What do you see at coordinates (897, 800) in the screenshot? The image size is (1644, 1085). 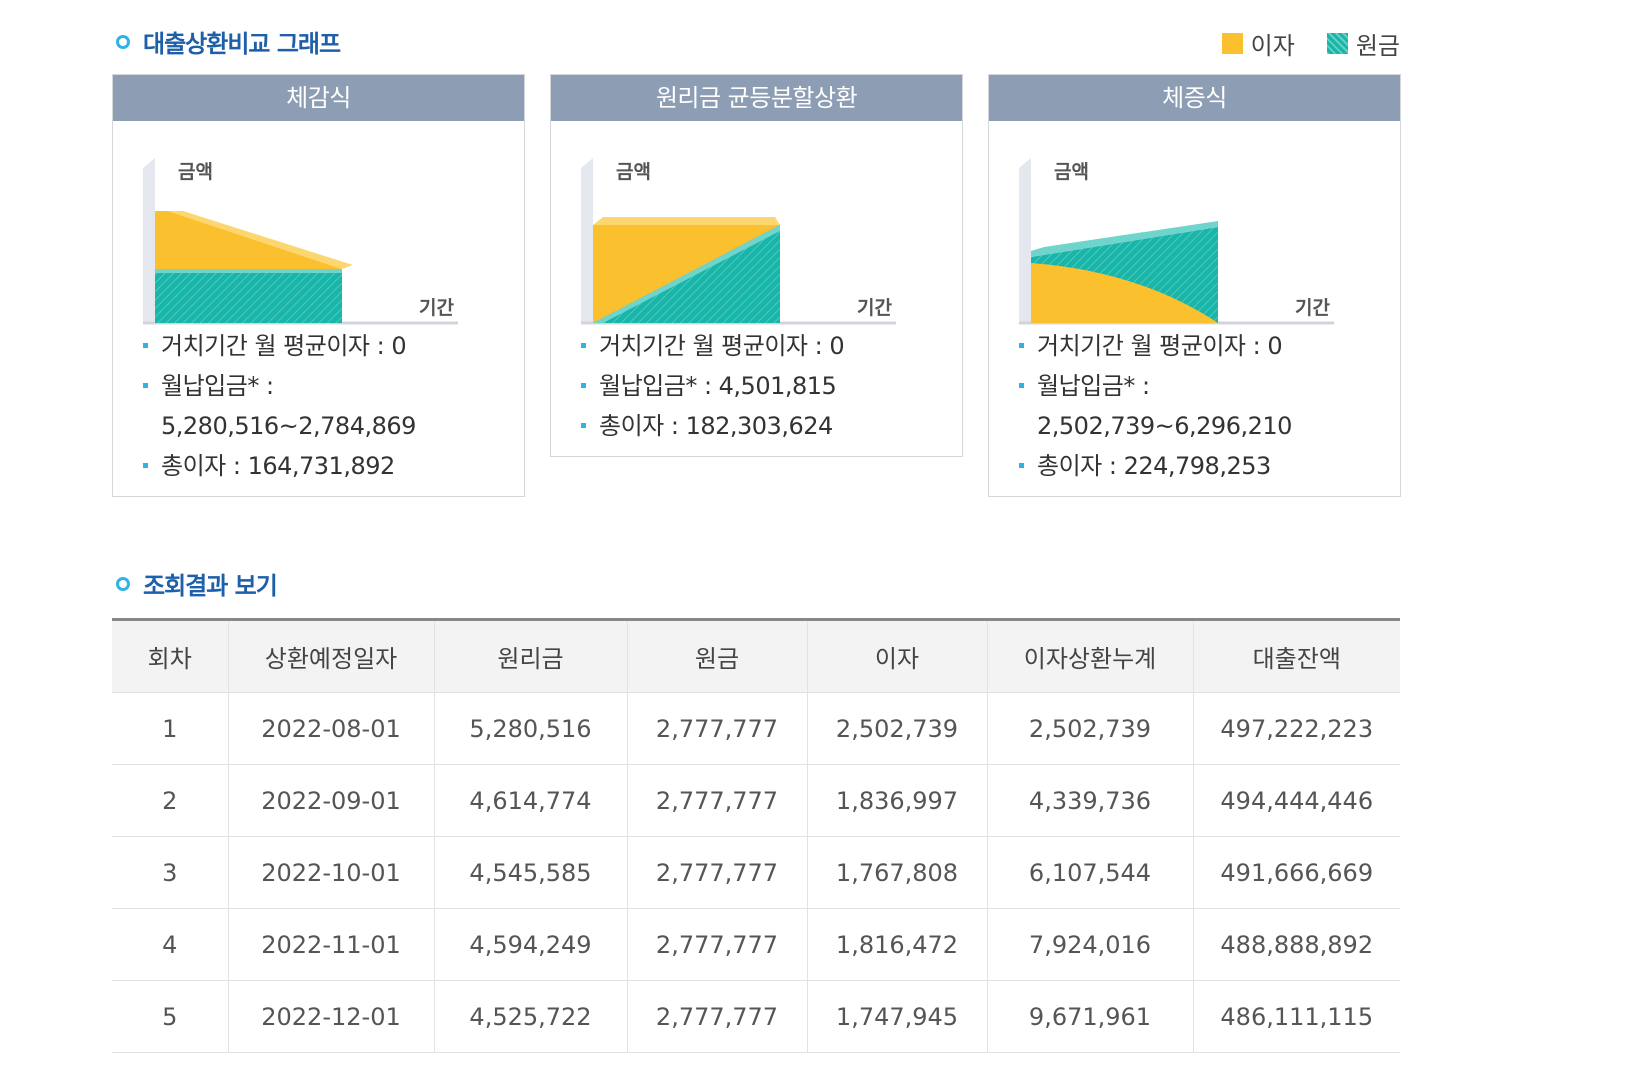 I see `cell-interest: 1,836,997` at bounding box center [897, 800].